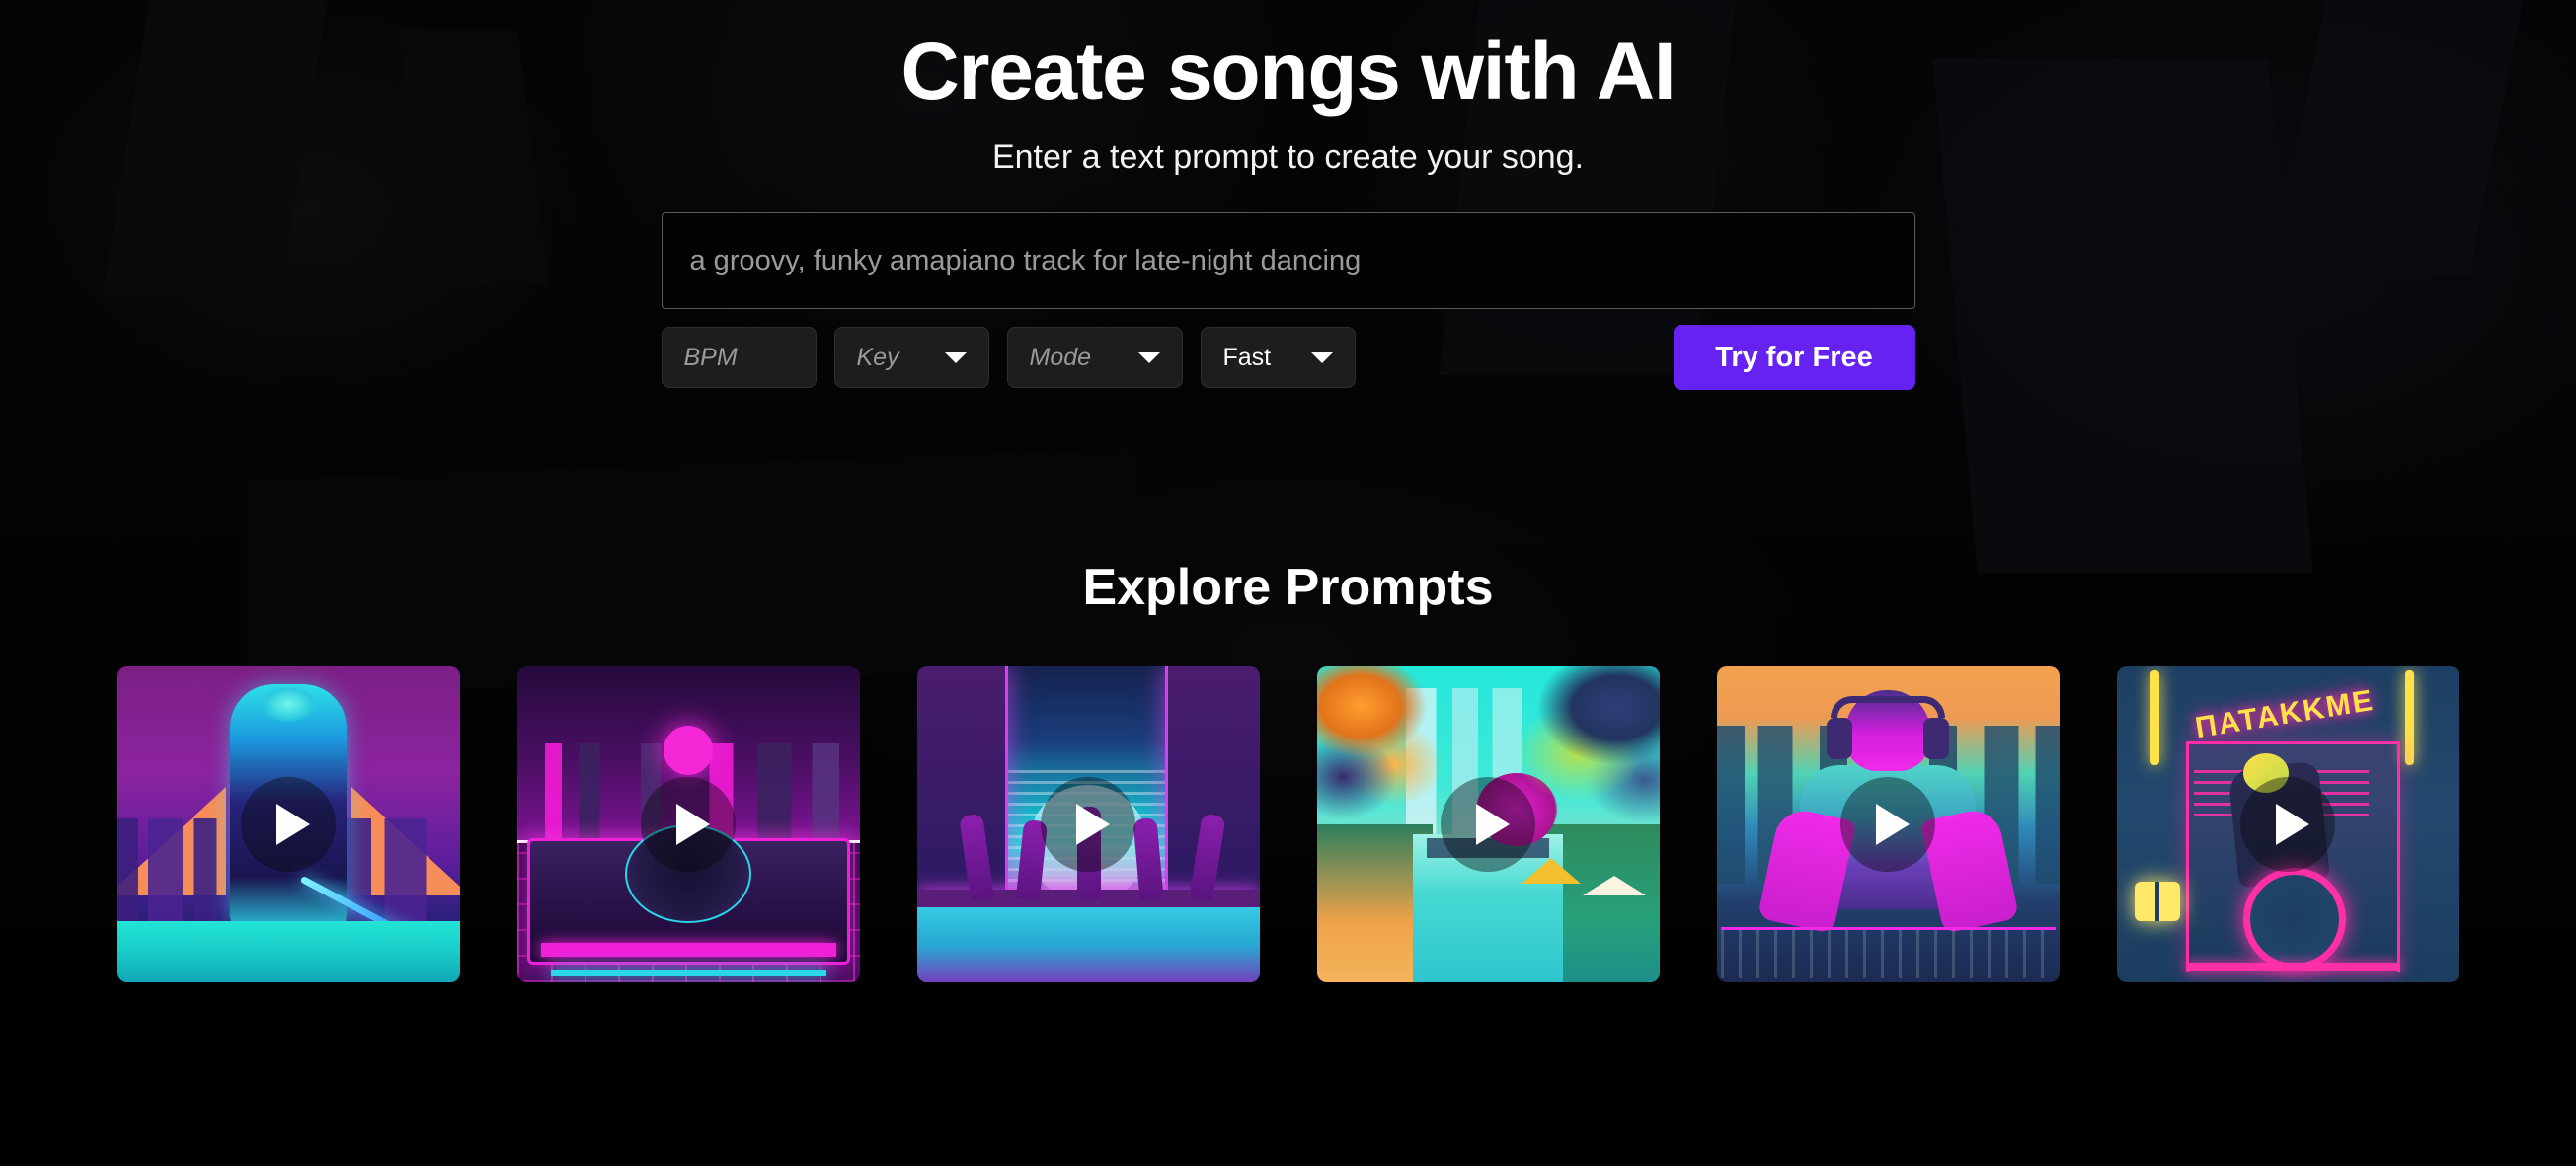 This screenshot has height=1166, width=2576. What do you see at coordinates (1794, 357) in the screenshot?
I see `try-for-free-button: Try for Free` at bounding box center [1794, 357].